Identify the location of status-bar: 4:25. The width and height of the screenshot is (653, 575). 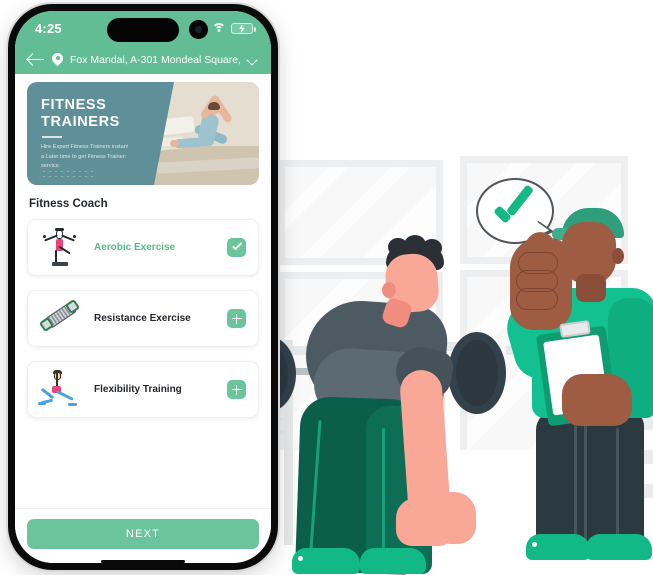
(143, 28).